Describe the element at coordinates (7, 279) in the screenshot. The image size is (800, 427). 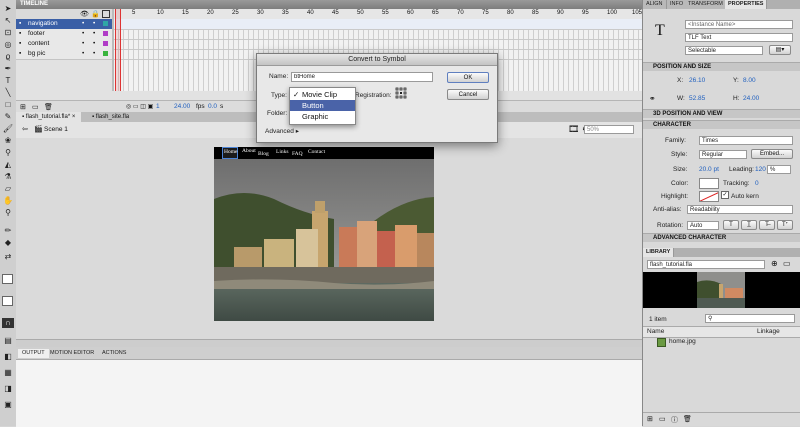
I see `color-swatch-icon` at that location.